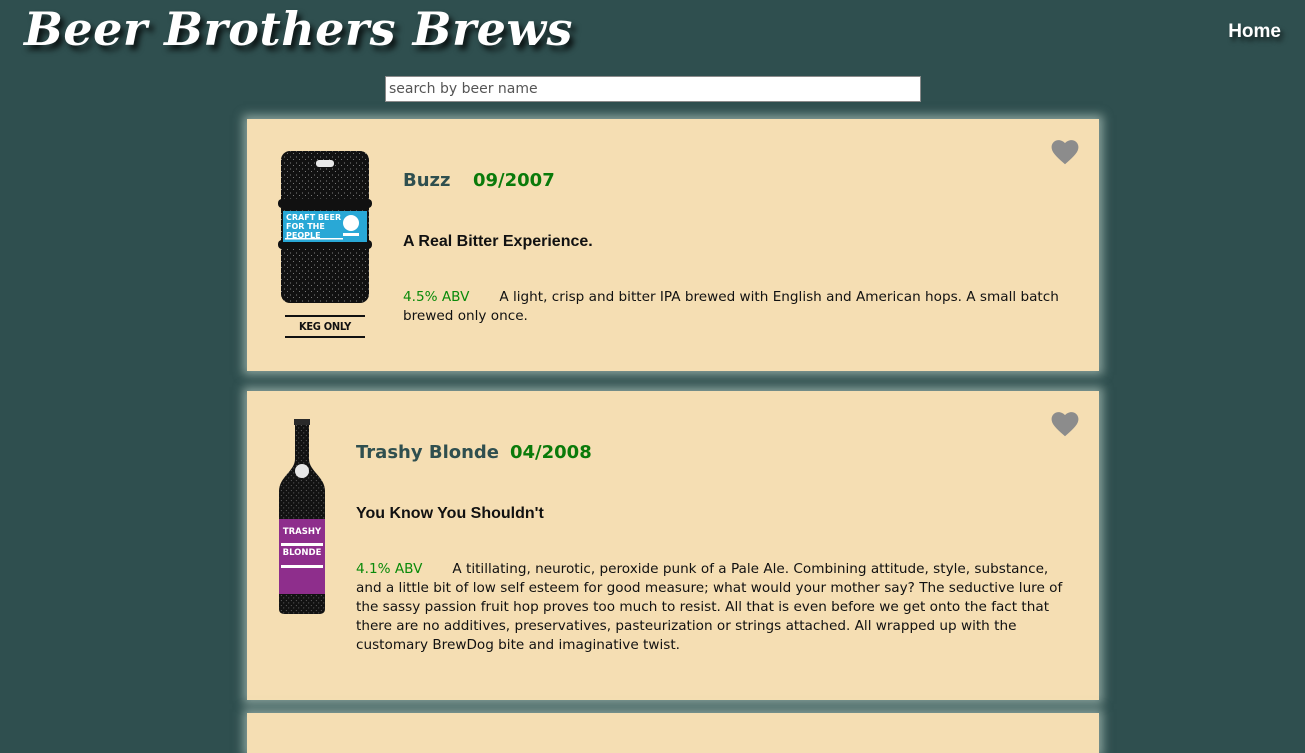  I want to click on keg-label-line: FOR THE, so click(305, 226).